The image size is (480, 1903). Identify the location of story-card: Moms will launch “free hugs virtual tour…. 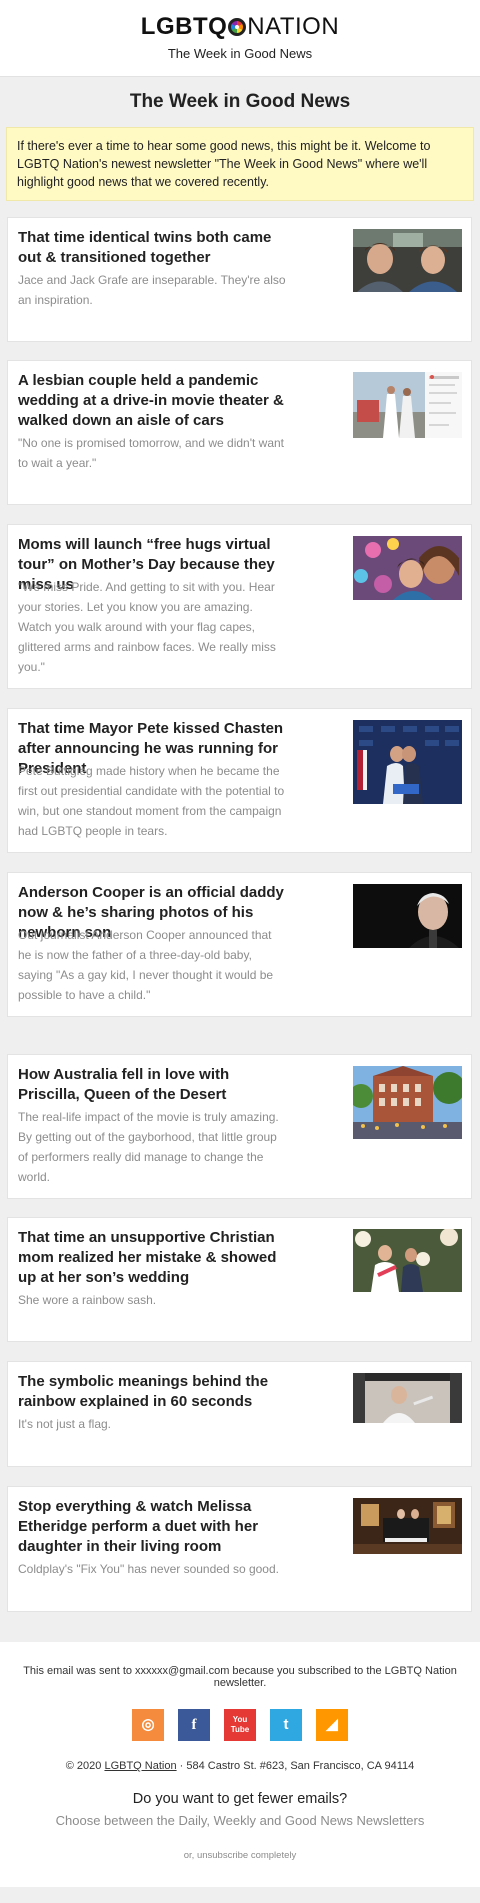
(239, 606).